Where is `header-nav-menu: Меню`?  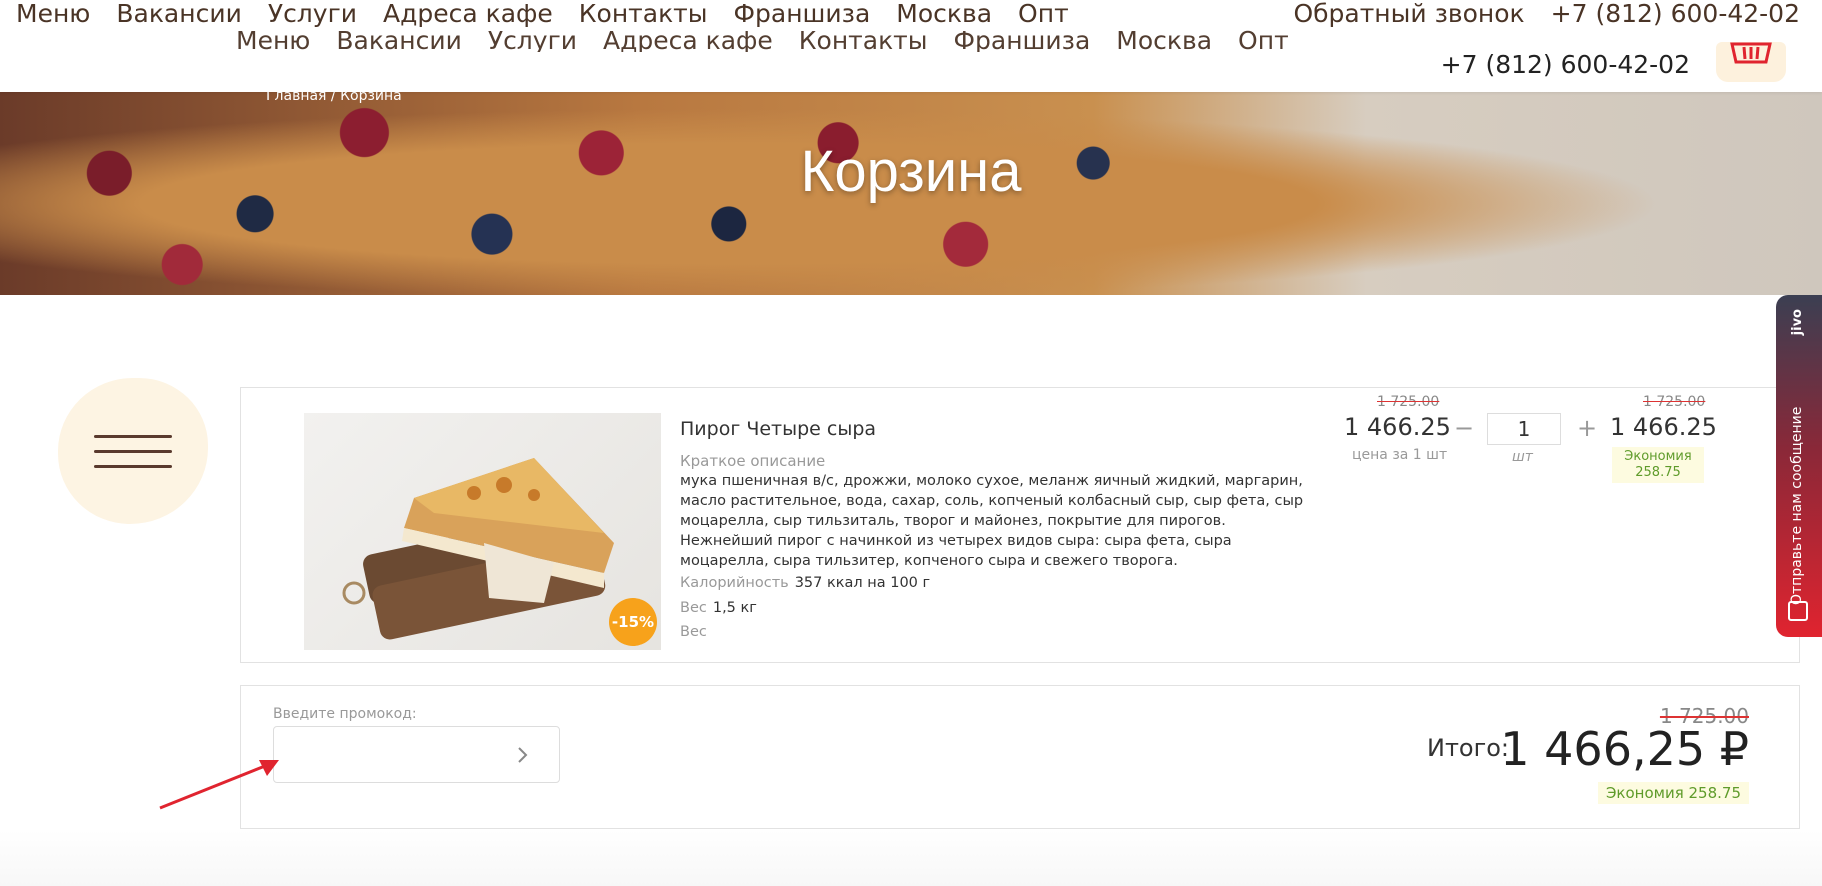
header-nav-menu: Меню is located at coordinates (273, 41).